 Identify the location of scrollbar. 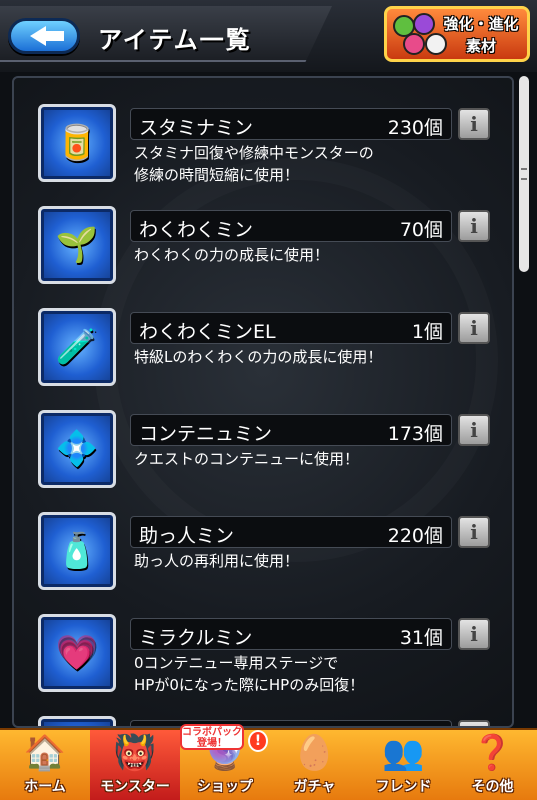
(524, 402).